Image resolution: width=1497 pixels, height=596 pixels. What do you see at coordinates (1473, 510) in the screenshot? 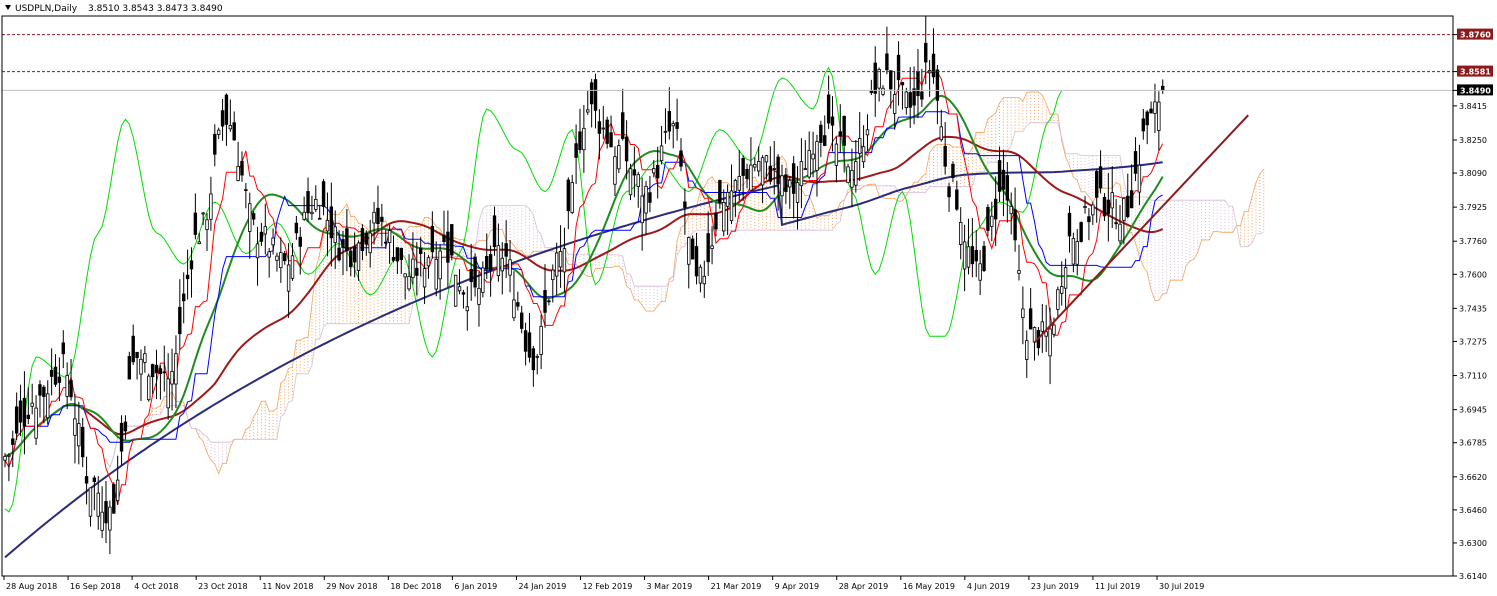
I see `y-tick-label: 3.6460` at bounding box center [1473, 510].